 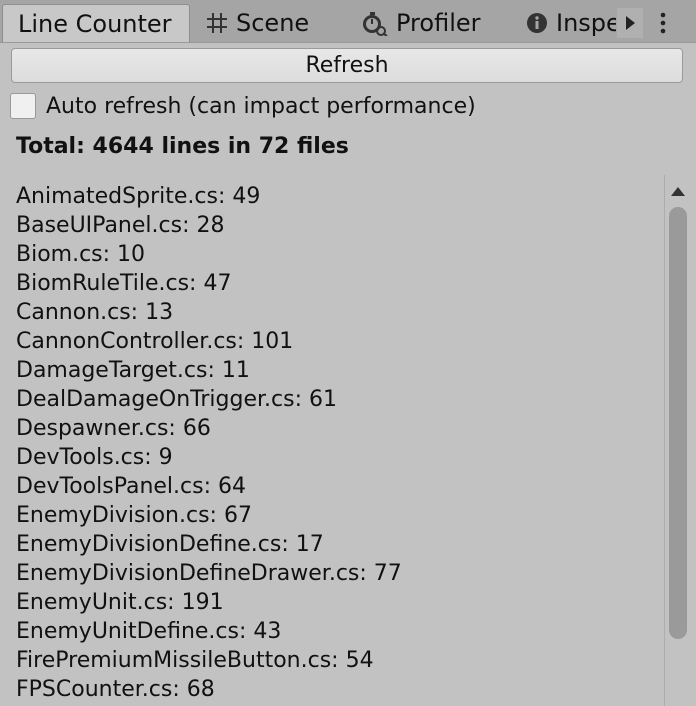 I want to click on list-item: AnimatedSprite.cs: 49, so click(x=138, y=196).